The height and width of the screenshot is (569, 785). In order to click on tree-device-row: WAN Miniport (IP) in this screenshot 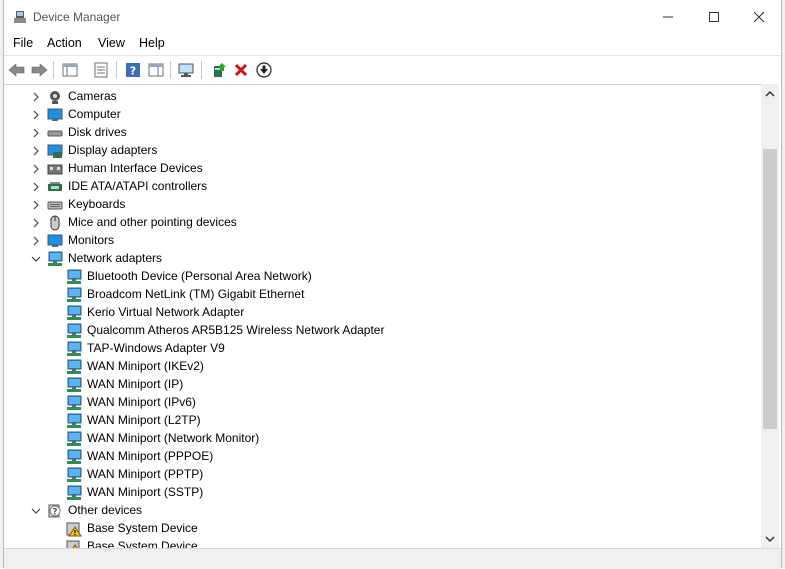, I will do `click(382, 385)`.